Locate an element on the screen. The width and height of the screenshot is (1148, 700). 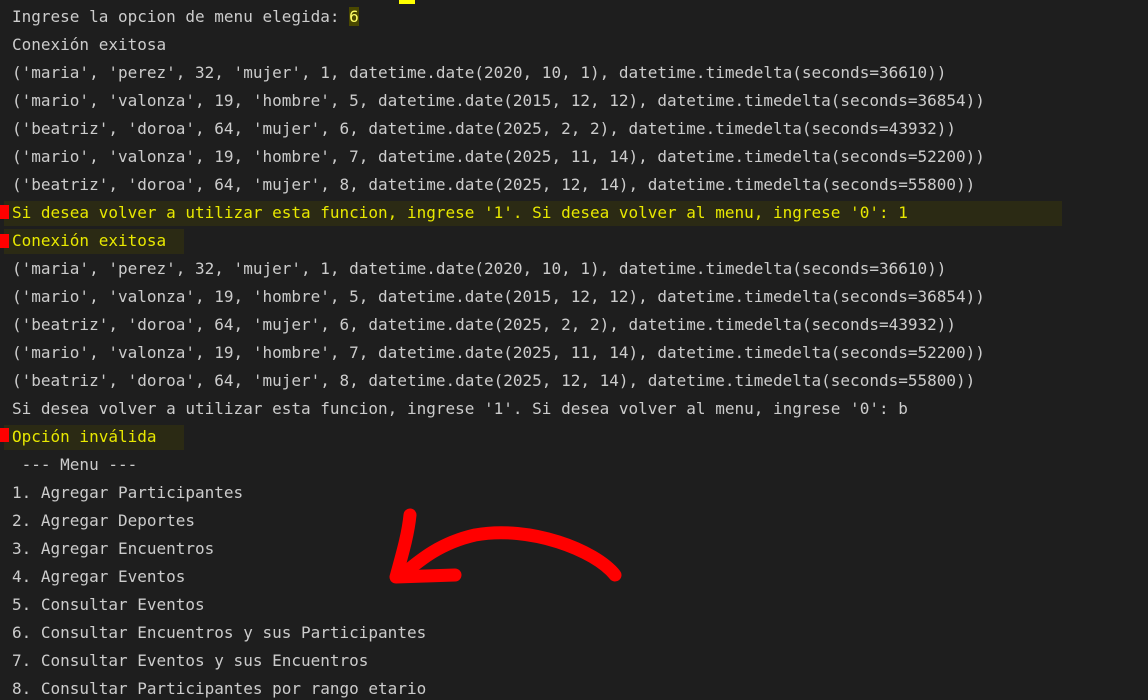
connection-status-line: Conexión exitosa is located at coordinates (574, 241).